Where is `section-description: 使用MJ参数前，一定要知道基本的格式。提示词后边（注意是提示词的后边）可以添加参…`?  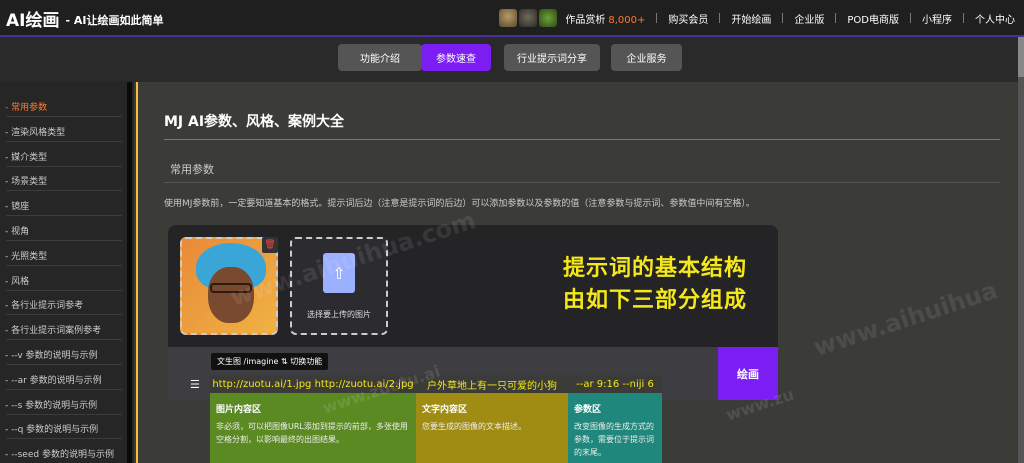
section-description: 使用MJ参数前，一定要知道基本的格式。提示词后边（注意是提示词的后边）可以添加参… is located at coordinates (459, 204).